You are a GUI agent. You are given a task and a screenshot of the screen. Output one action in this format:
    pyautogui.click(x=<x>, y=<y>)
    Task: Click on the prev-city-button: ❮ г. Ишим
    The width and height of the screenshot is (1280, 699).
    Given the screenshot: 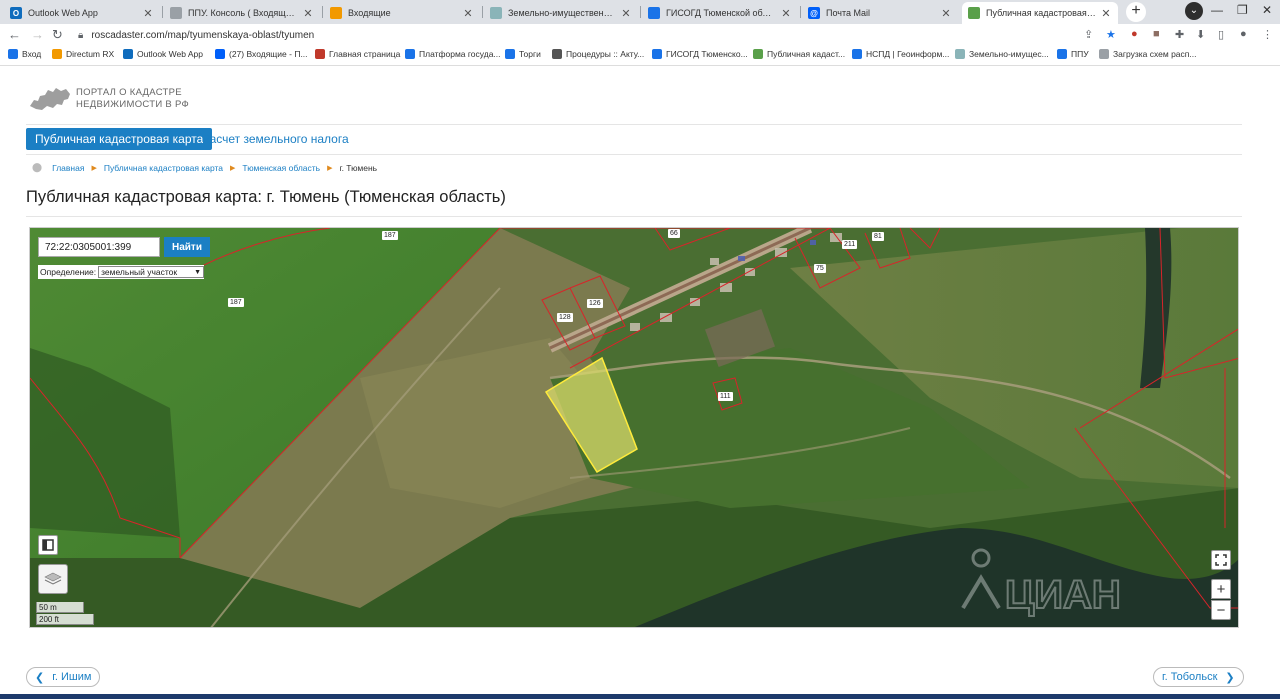 What is the action you would take?
    pyautogui.click(x=63, y=677)
    